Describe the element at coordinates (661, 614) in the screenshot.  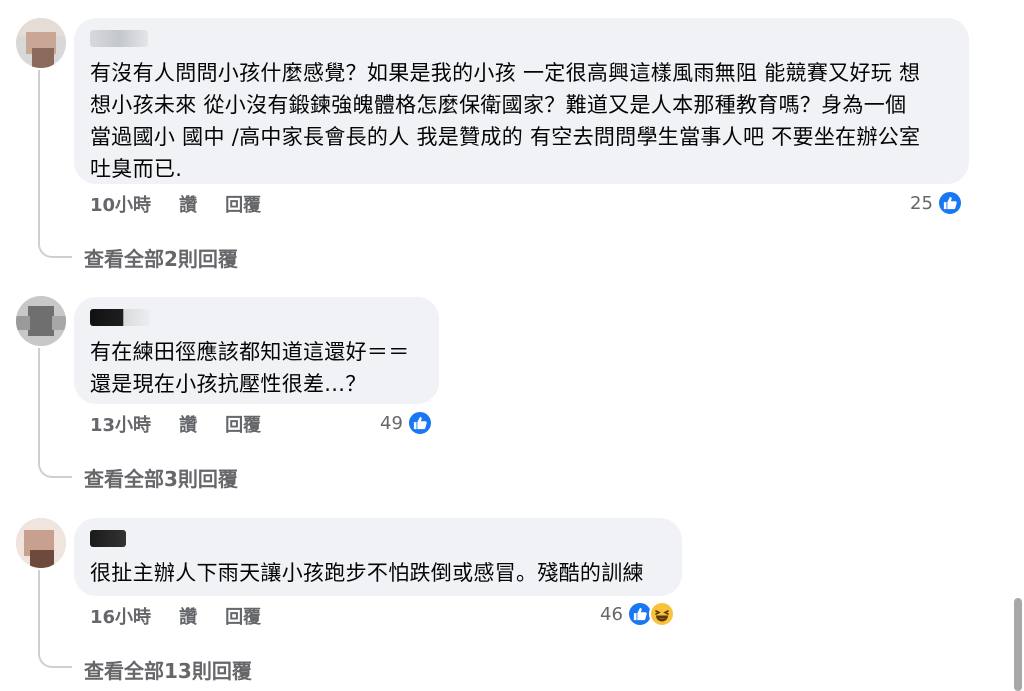
I see `haha-icon` at that location.